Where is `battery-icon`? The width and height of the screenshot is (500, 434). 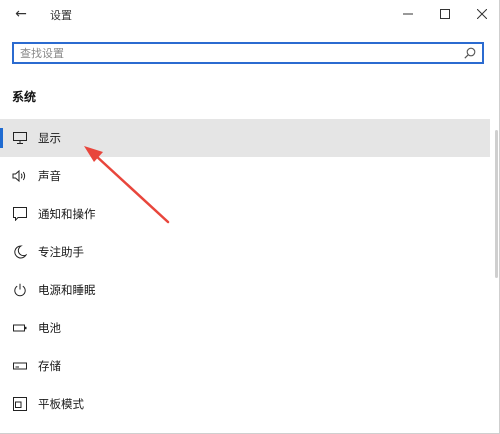
battery-icon is located at coordinates (20, 328).